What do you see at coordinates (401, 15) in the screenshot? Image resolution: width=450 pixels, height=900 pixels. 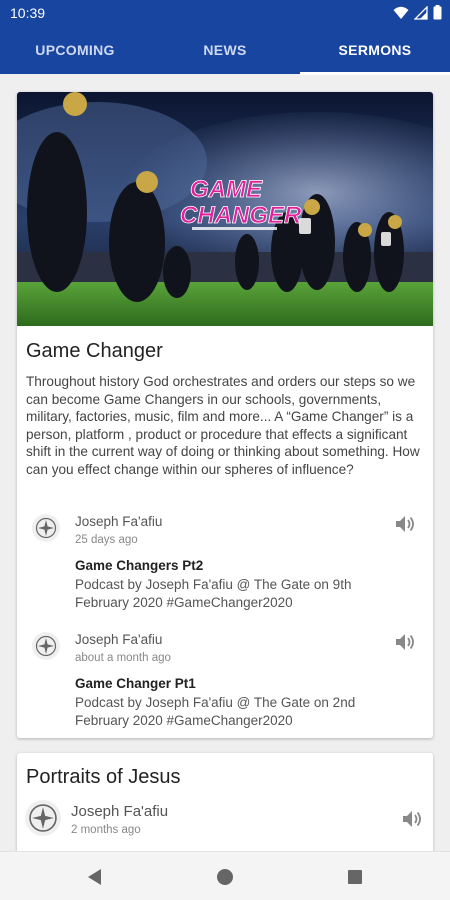 I see `wifi-icon` at bounding box center [401, 15].